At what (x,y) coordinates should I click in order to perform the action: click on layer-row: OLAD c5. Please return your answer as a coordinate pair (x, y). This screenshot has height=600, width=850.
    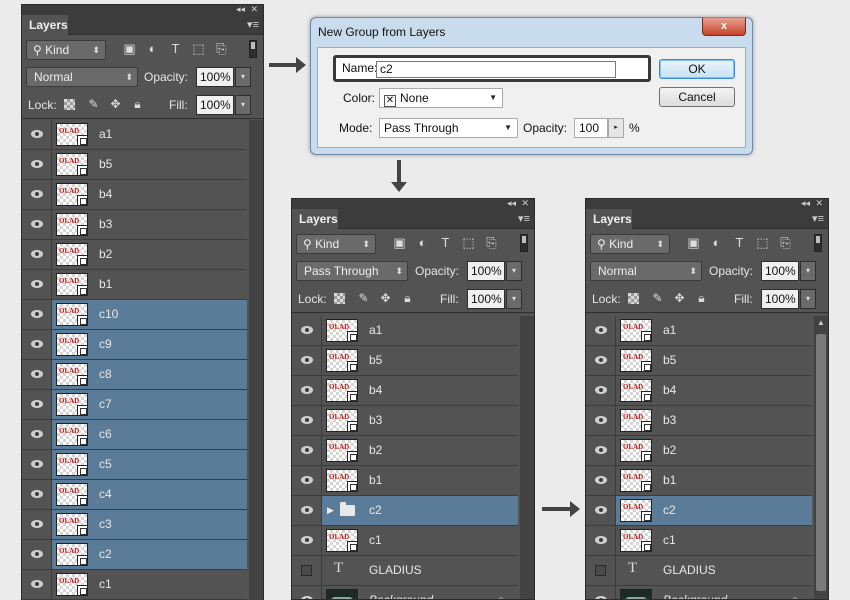
    Looking at the image, I should click on (134, 465).